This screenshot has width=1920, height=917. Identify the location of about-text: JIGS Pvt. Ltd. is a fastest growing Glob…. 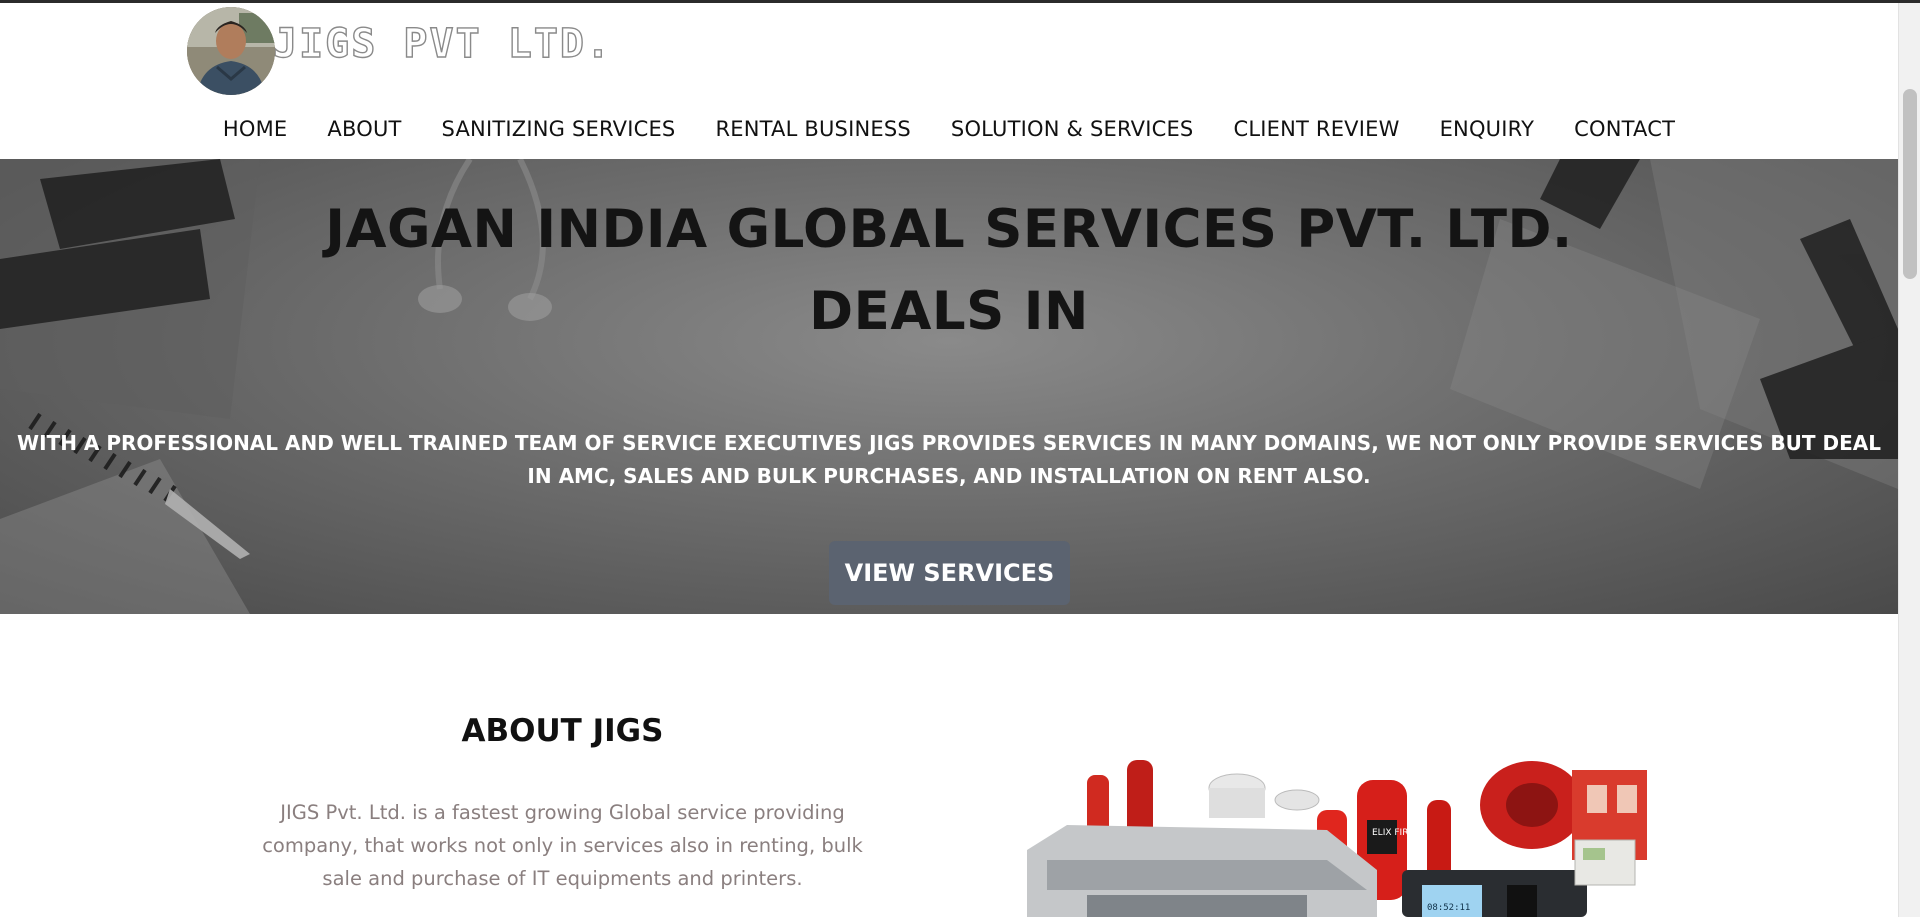
(562, 845).